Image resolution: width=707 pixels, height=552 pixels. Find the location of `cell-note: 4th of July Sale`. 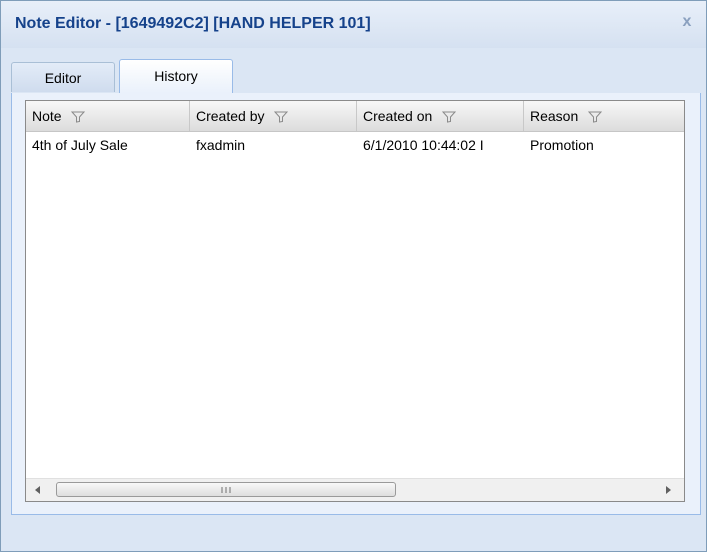

cell-note: 4th of July Sale is located at coordinates (80, 145).